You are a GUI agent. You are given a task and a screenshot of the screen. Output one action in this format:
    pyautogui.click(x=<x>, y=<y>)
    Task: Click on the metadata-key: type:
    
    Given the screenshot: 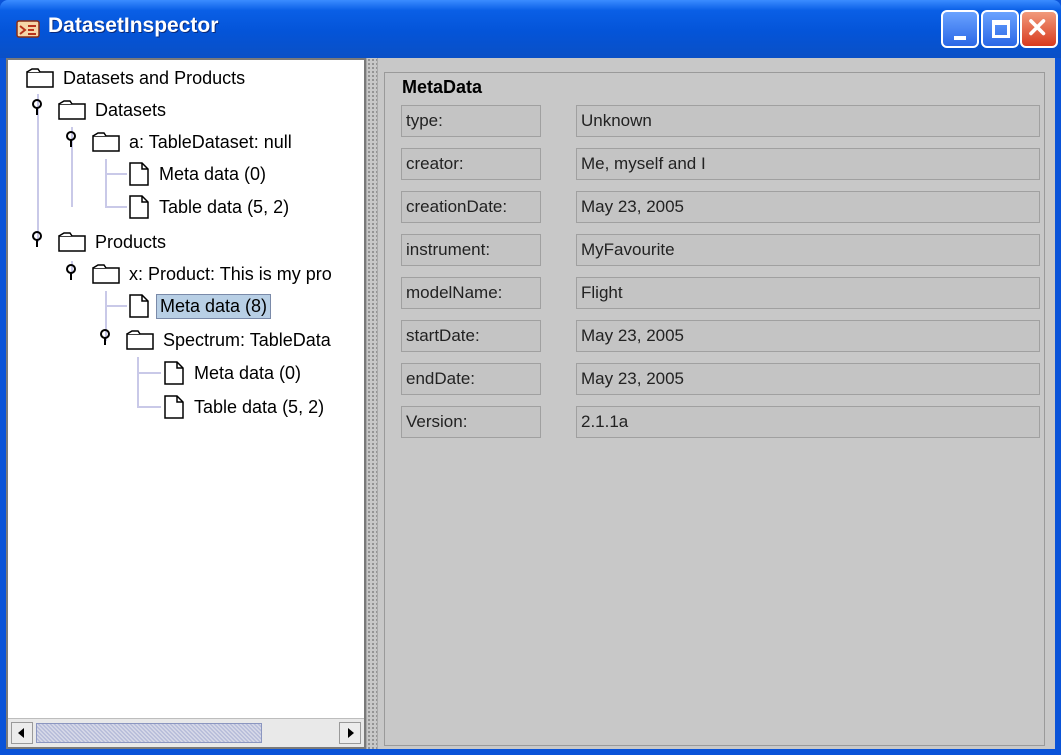 What is the action you would take?
    pyautogui.click(x=471, y=121)
    